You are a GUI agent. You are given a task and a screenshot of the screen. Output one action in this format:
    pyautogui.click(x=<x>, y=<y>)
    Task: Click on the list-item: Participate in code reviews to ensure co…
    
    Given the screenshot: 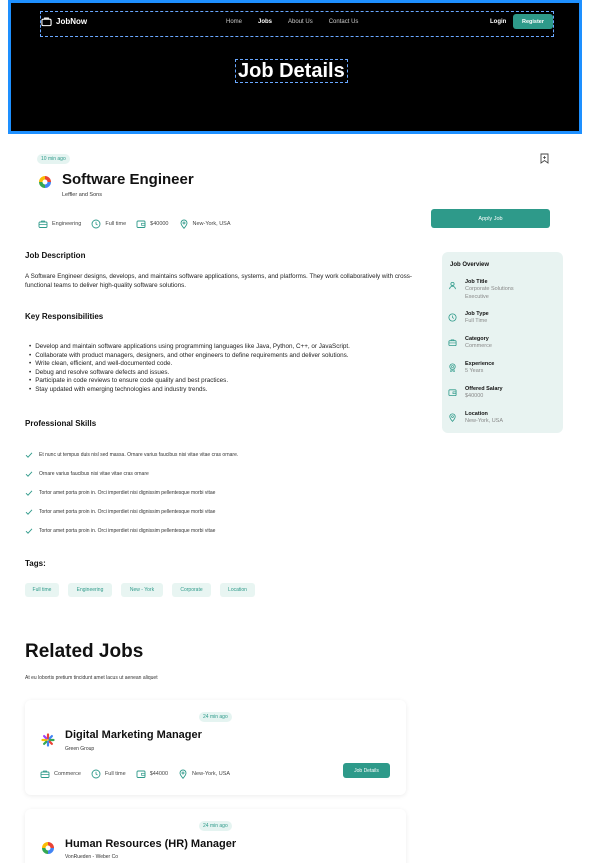 What is the action you would take?
    pyautogui.click(x=189, y=381)
    